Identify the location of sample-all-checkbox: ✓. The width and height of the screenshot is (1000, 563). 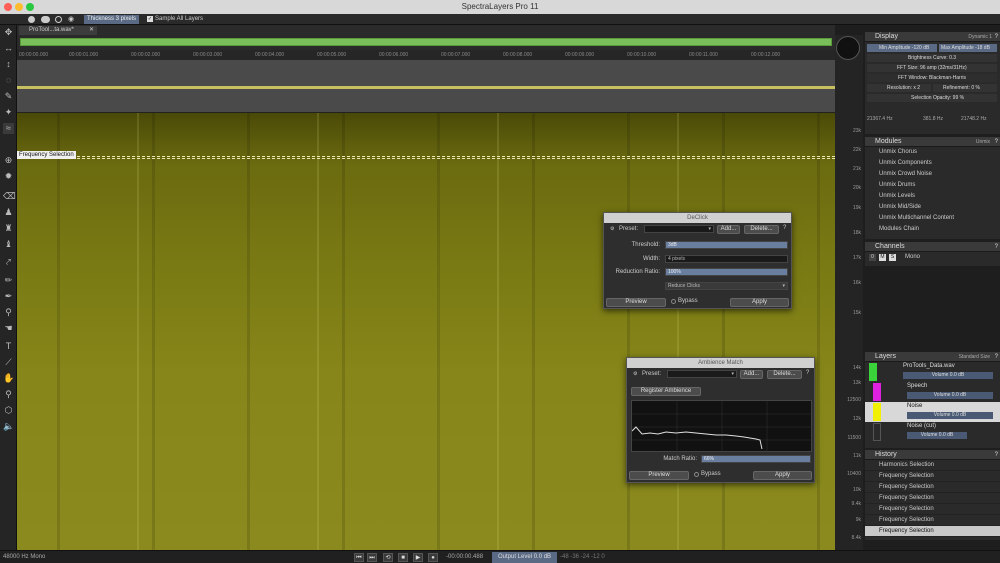
(150, 19).